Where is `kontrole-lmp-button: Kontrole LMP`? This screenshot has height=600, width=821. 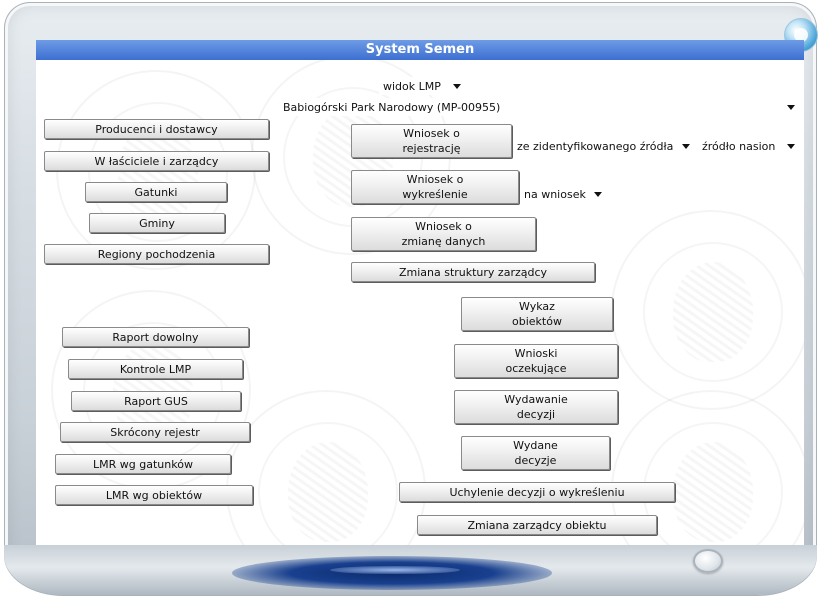 kontrole-lmp-button: Kontrole LMP is located at coordinates (155, 369).